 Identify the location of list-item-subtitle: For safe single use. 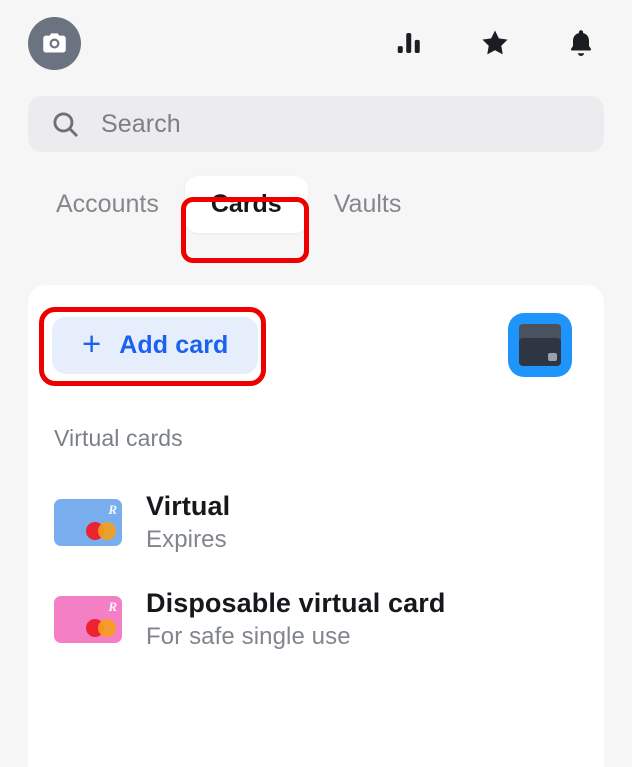
(248, 636).